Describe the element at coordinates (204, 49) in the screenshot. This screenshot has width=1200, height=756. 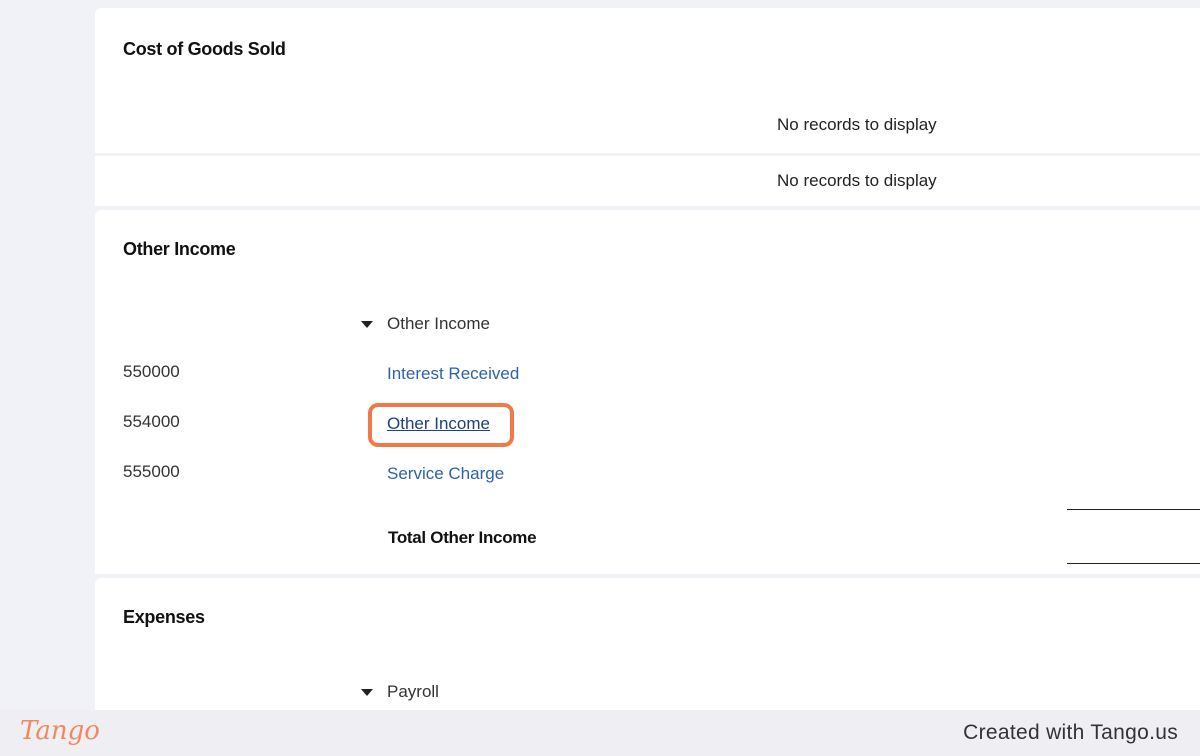
I see `section-title-cogs: Cost of Goods Sold` at that location.